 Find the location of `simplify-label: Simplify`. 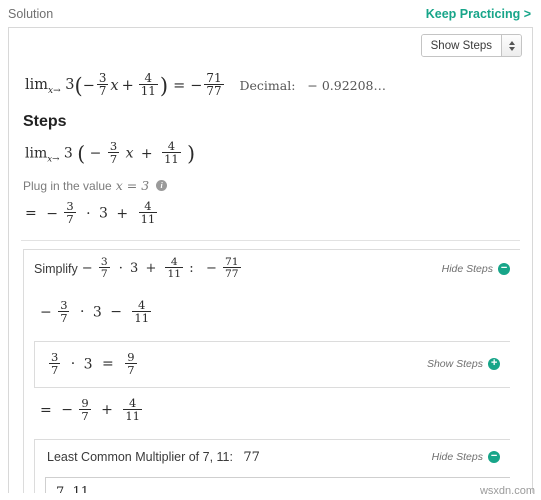

simplify-label: Simplify is located at coordinates (56, 268).